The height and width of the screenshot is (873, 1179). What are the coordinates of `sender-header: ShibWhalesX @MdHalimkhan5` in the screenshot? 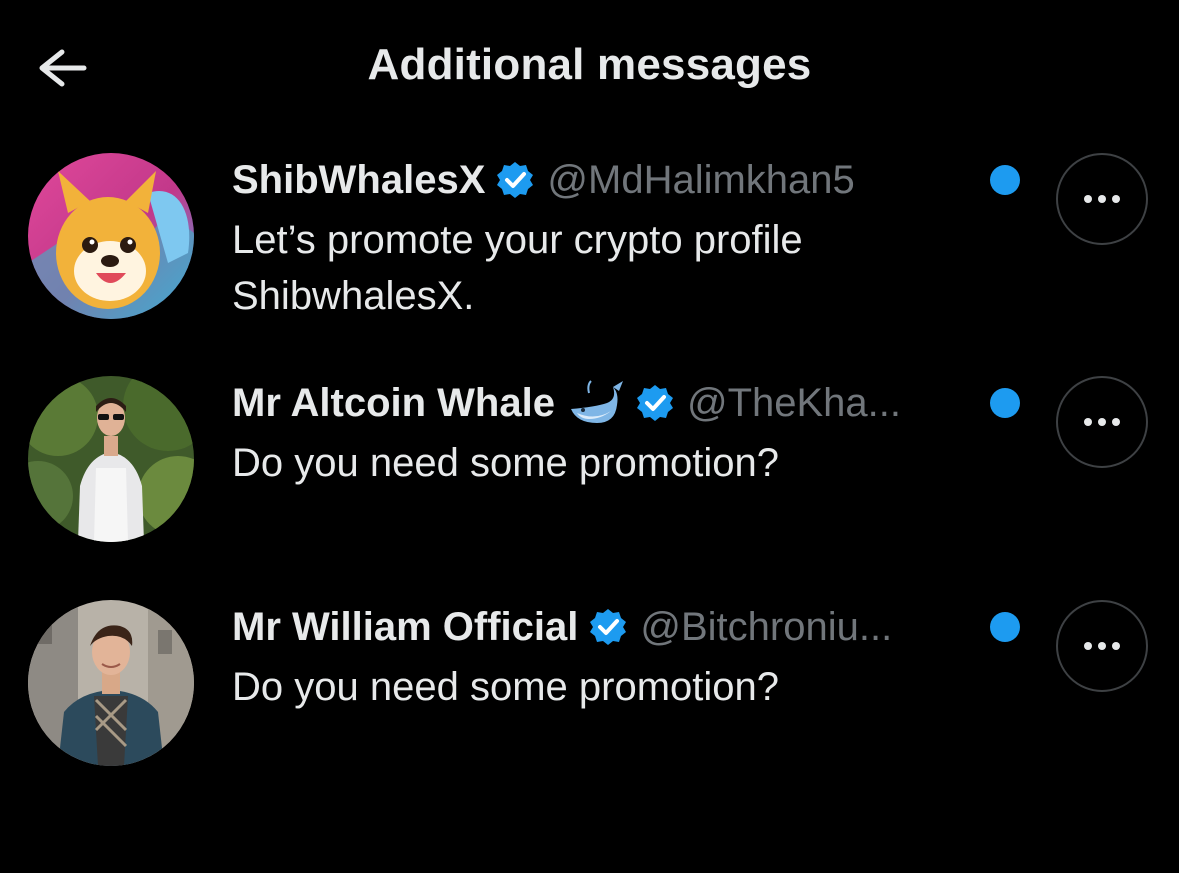 It's located at (543, 180).